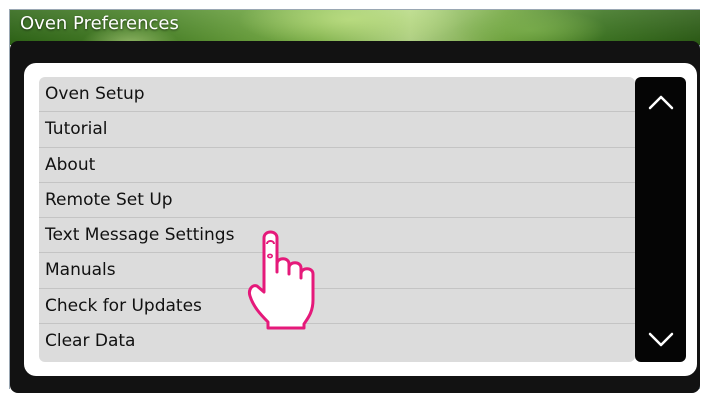  Describe the element at coordinates (337, 200) in the screenshot. I see `menu-item-remote-set-up: Remote Set Up` at that location.